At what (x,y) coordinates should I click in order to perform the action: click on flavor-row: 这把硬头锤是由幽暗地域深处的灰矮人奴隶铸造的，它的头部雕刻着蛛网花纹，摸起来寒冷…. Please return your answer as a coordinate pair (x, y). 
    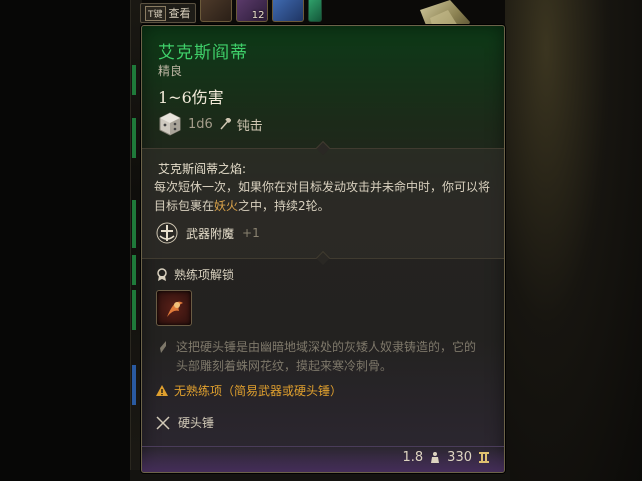
    Looking at the image, I should click on (322, 357).